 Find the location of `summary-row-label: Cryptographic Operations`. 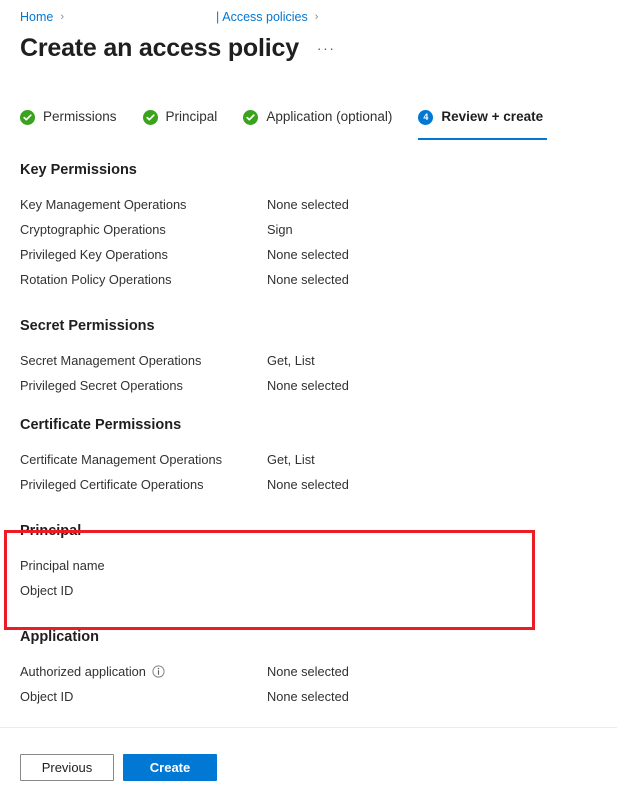

summary-row-label: Cryptographic Operations is located at coordinates (93, 229).